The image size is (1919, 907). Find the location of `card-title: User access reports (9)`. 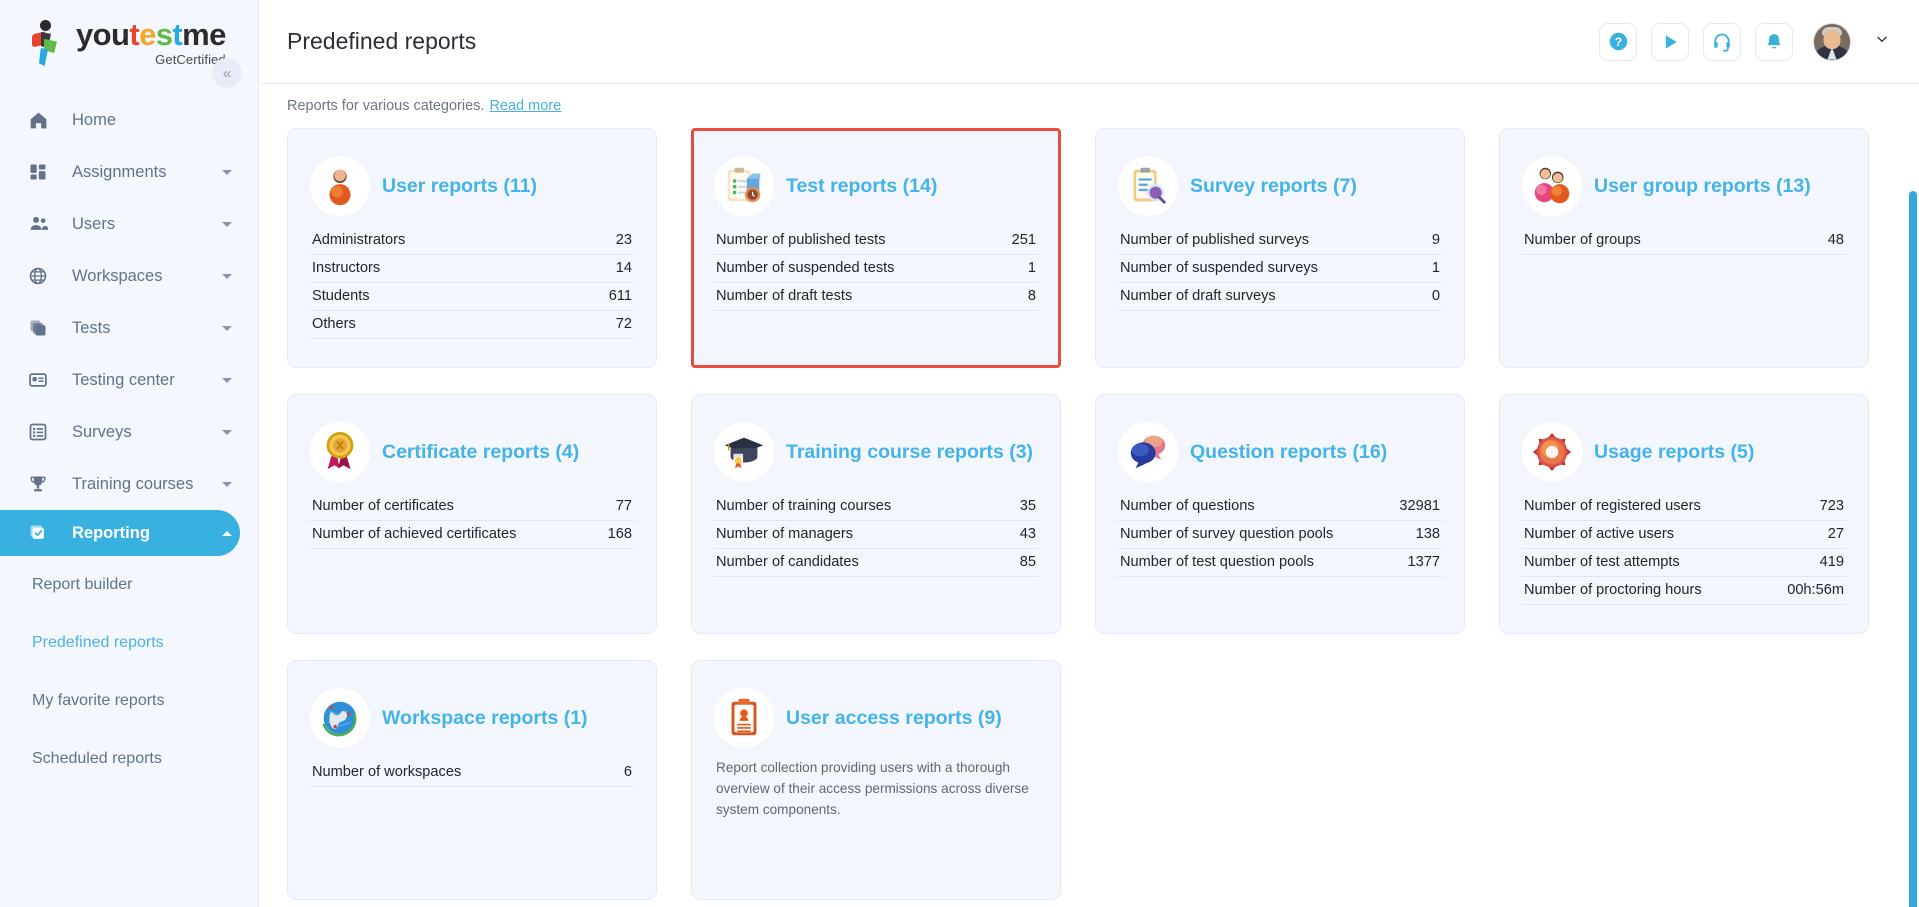

card-title: User access reports (9) is located at coordinates (894, 718).